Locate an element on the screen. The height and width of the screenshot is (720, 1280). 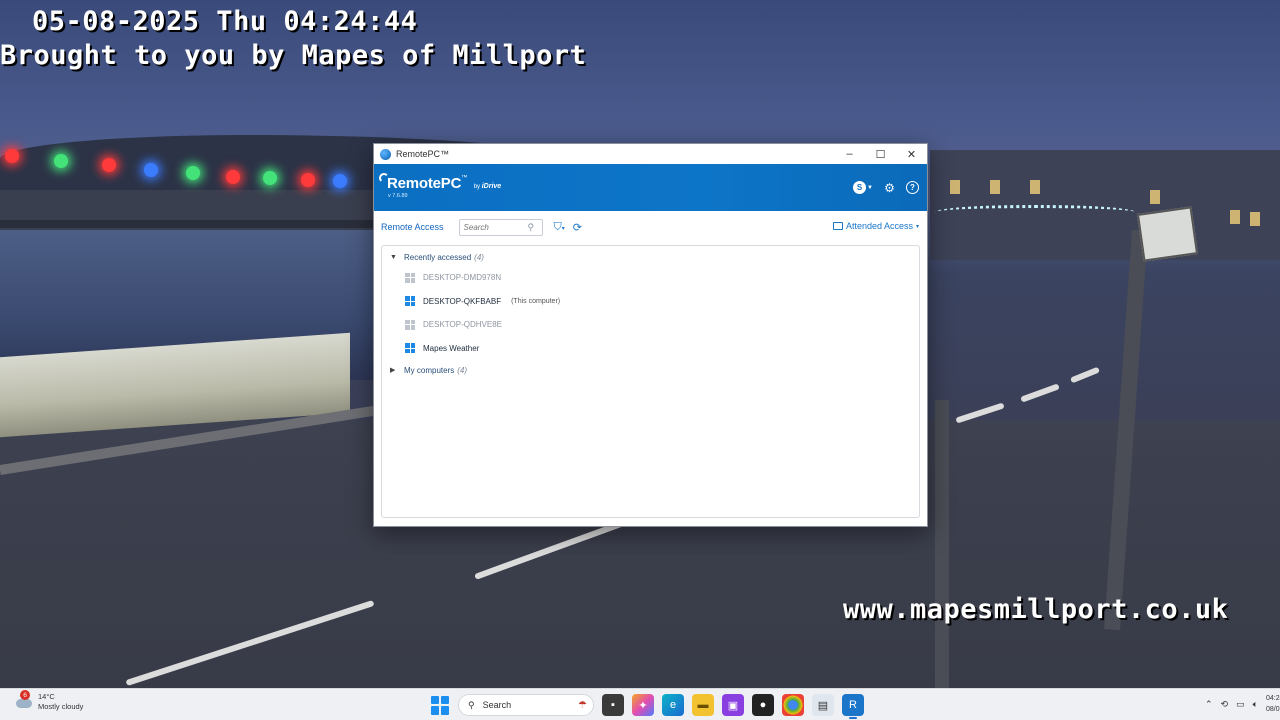
network-icon: ▭ is located at coordinates (1240, 704).